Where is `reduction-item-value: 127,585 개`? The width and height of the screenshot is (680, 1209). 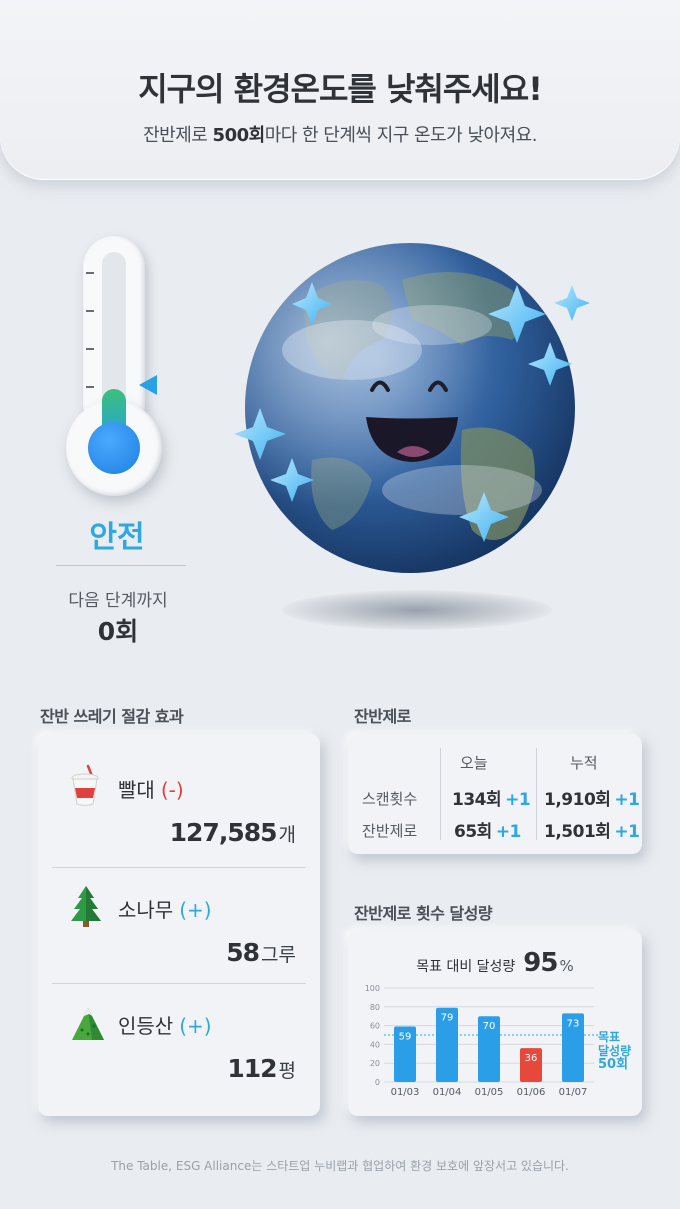 reduction-item-value: 127,585 개 is located at coordinates (233, 832).